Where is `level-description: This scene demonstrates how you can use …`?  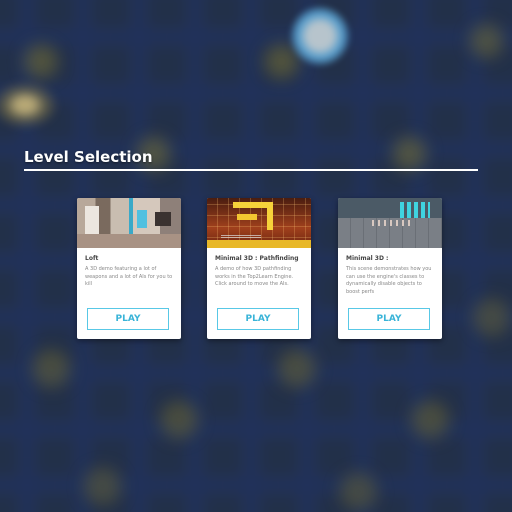
level-description: This scene demonstrates how you can use … is located at coordinates (389, 280).